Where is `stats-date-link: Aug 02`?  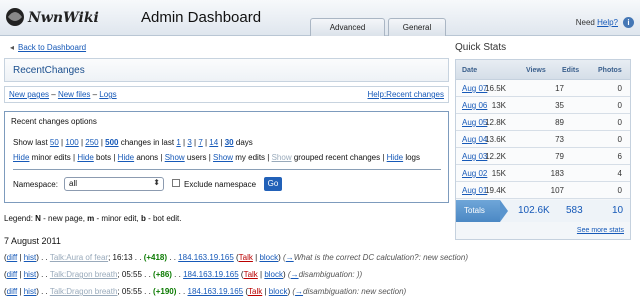 stats-date-link: Aug 02 is located at coordinates (474, 173).